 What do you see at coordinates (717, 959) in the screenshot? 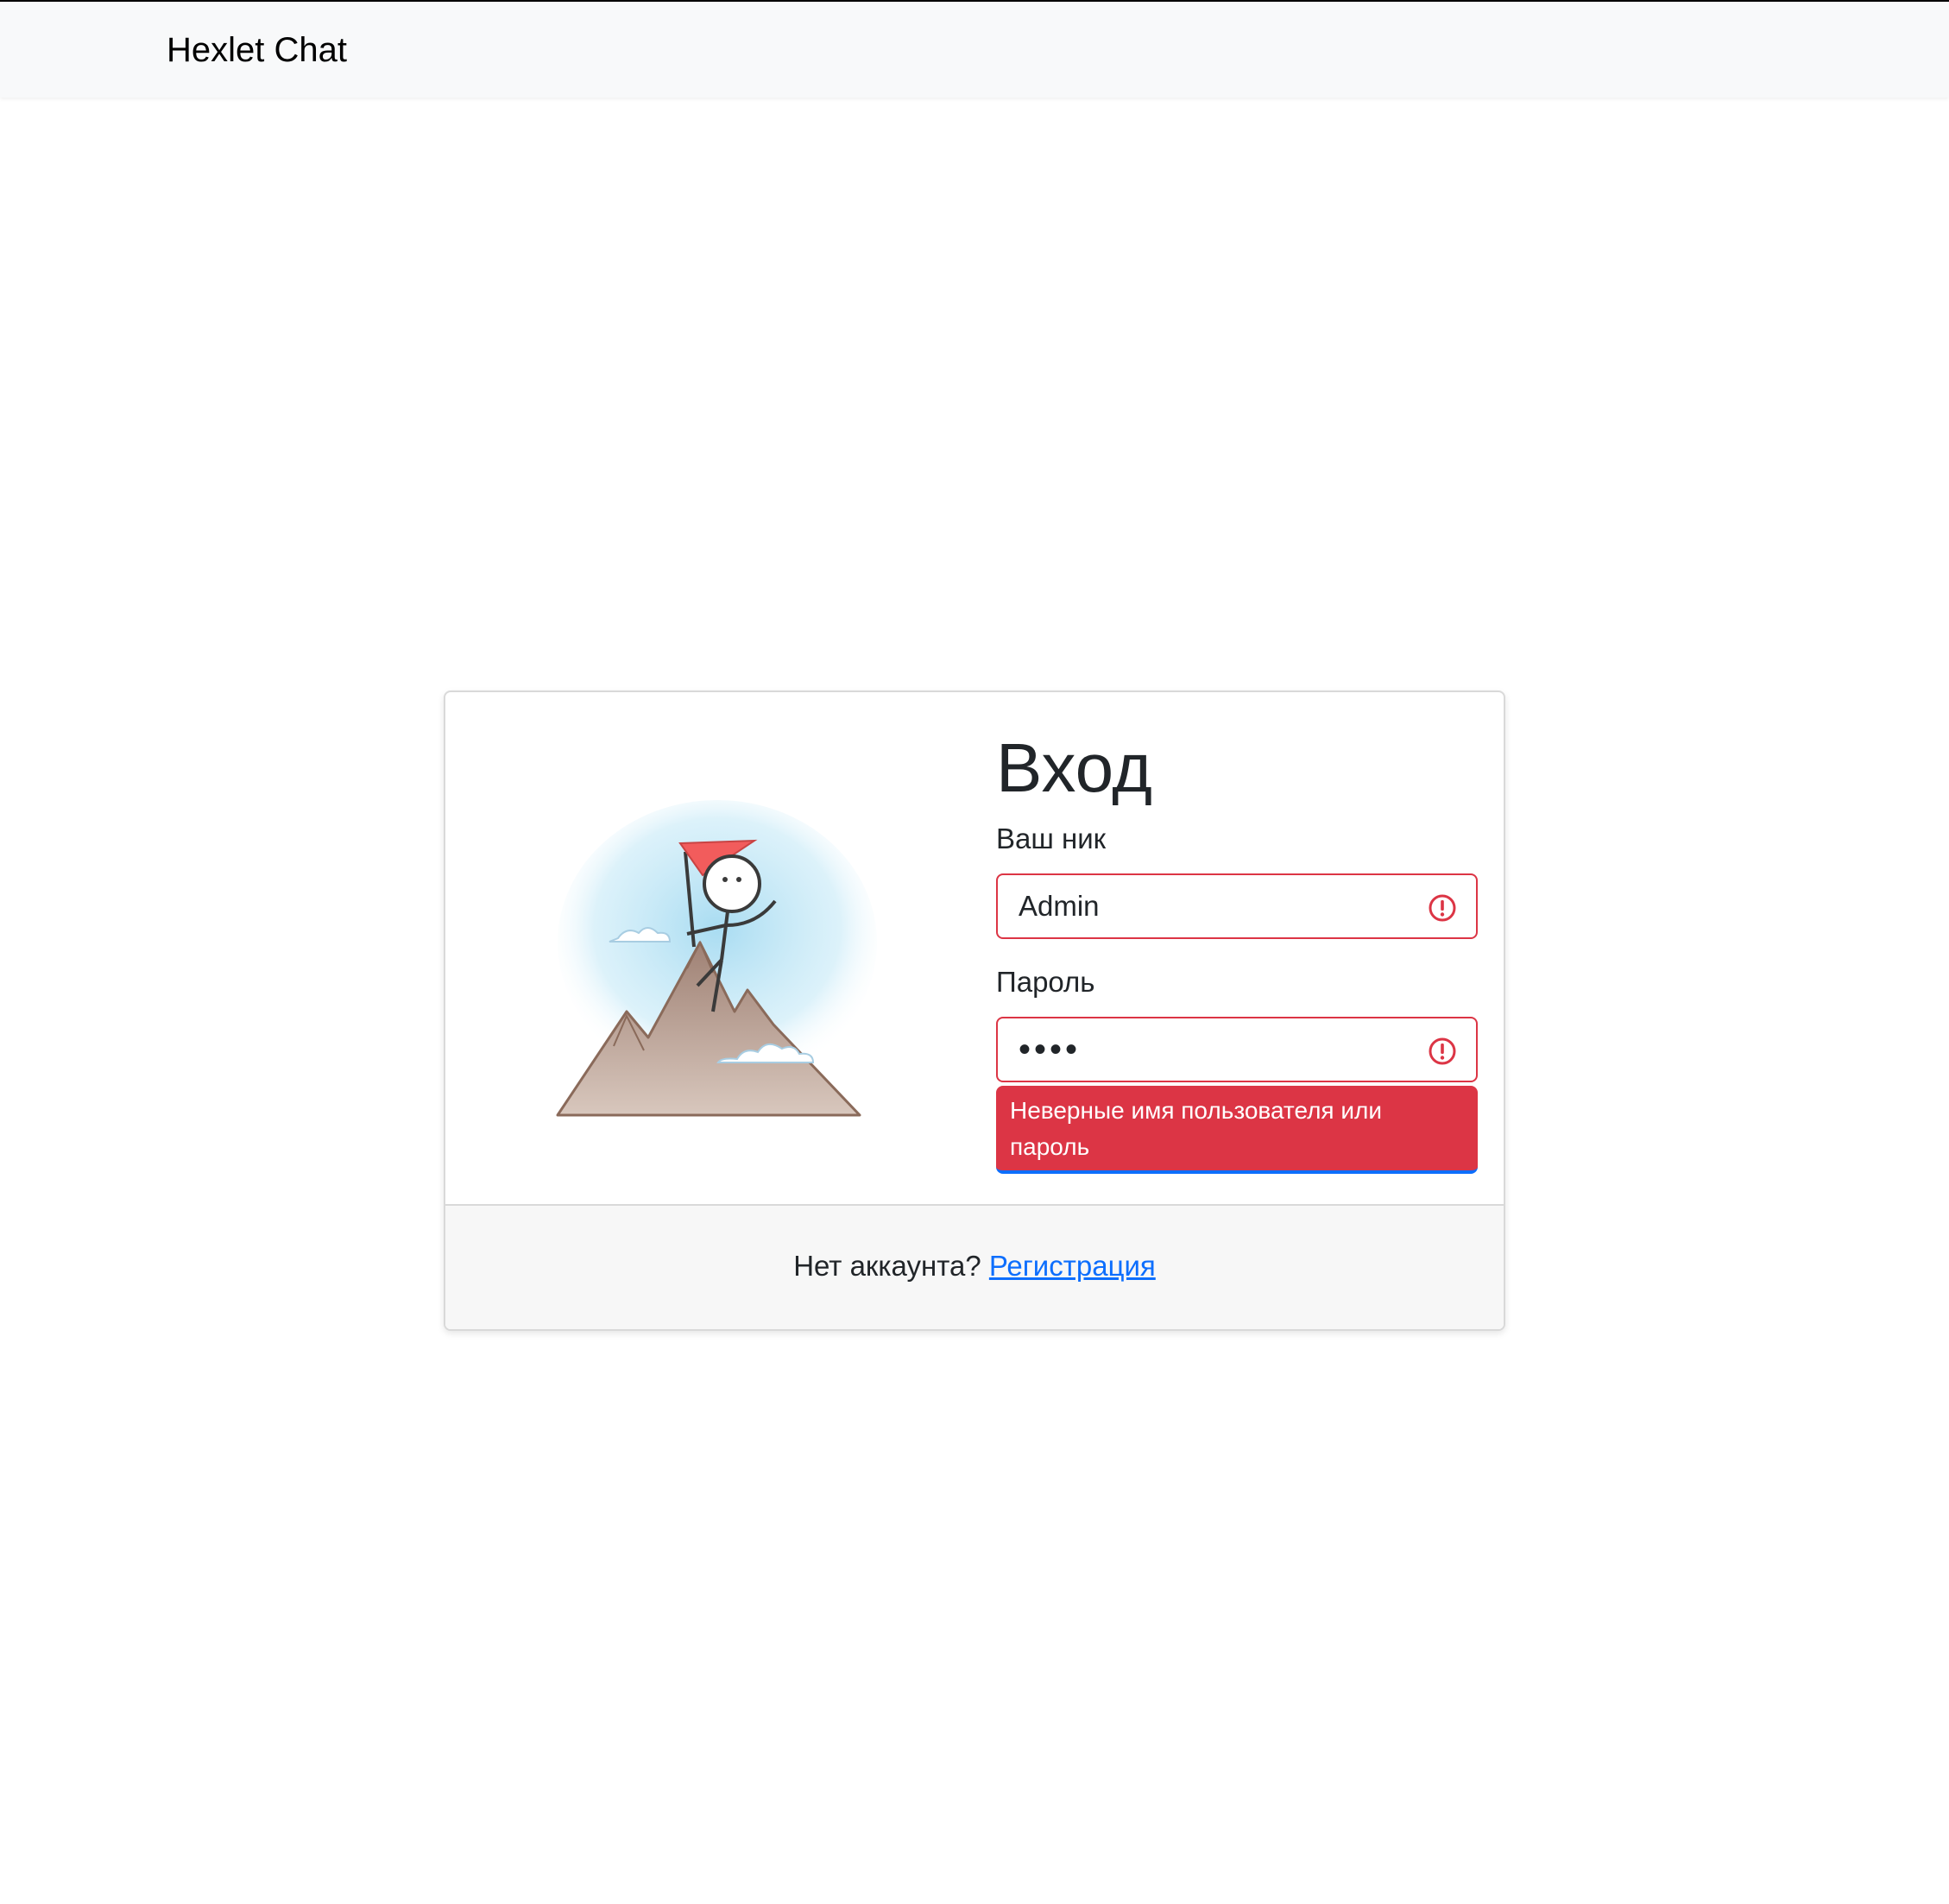
I see `mountain-climber-illustration` at bounding box center [717, 959].